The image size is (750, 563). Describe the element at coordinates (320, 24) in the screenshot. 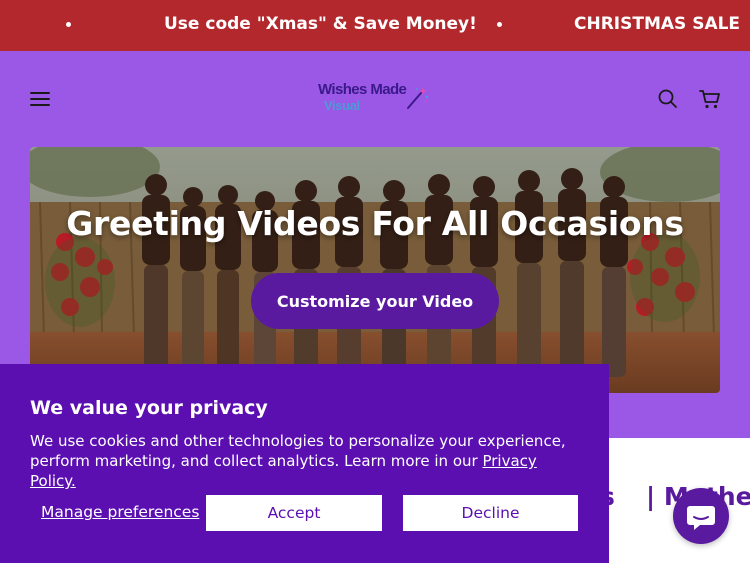

I see `announcement-message: Use code "Xmas" & Save Money!` at that location.